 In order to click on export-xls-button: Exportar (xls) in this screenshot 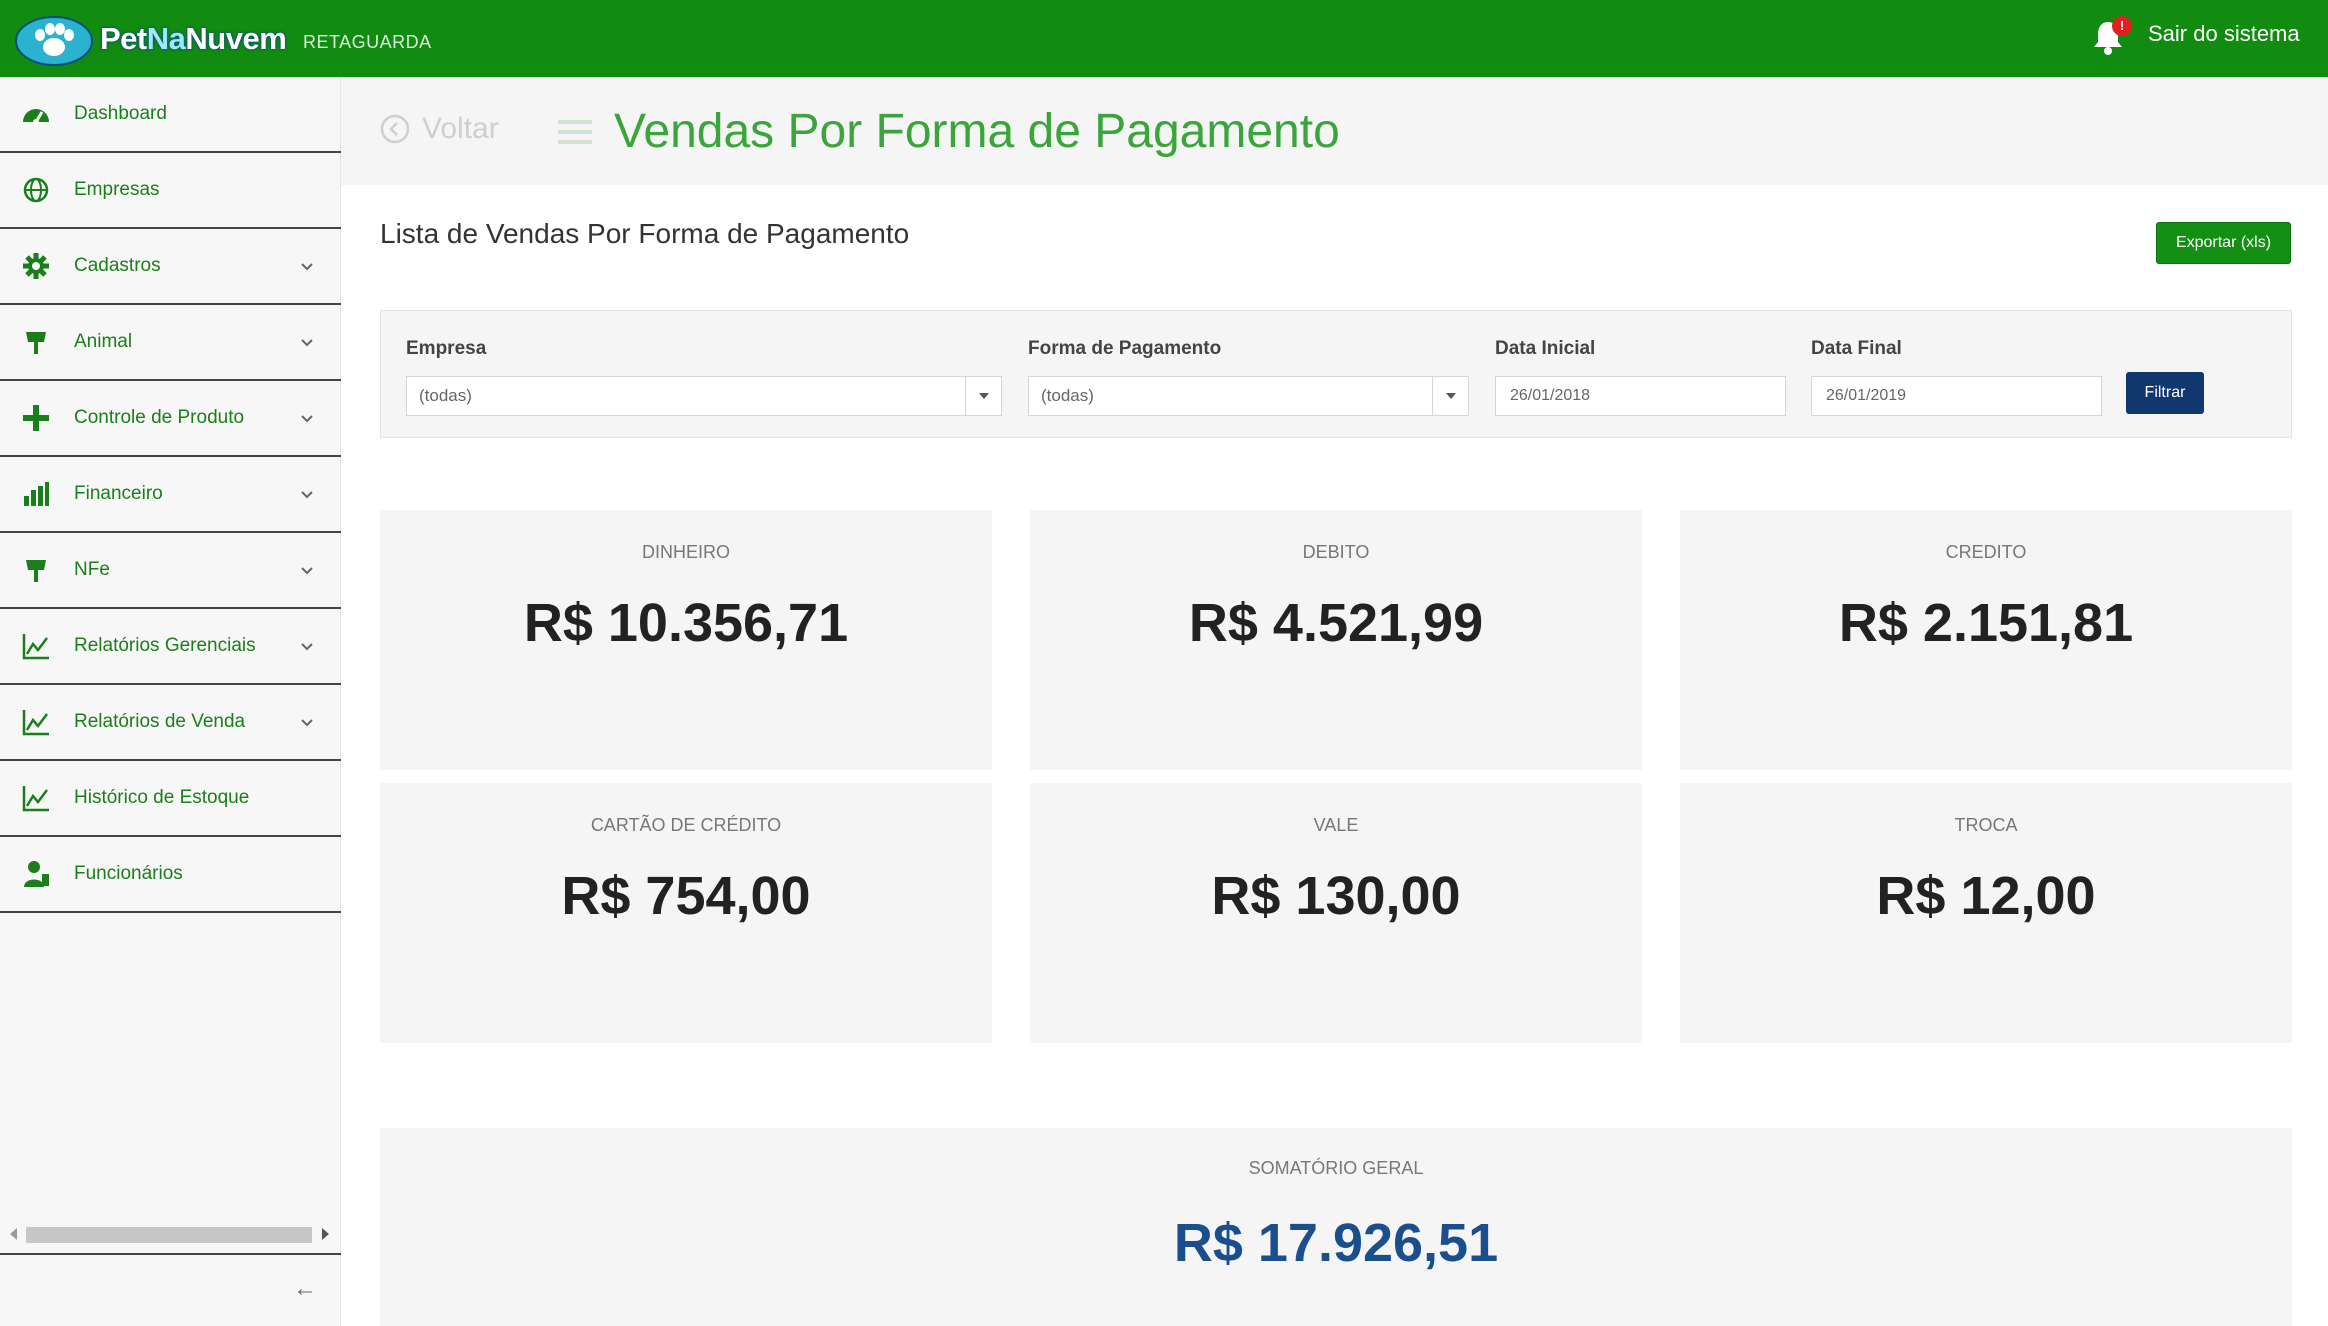, I will do `click(2223, 243)`.